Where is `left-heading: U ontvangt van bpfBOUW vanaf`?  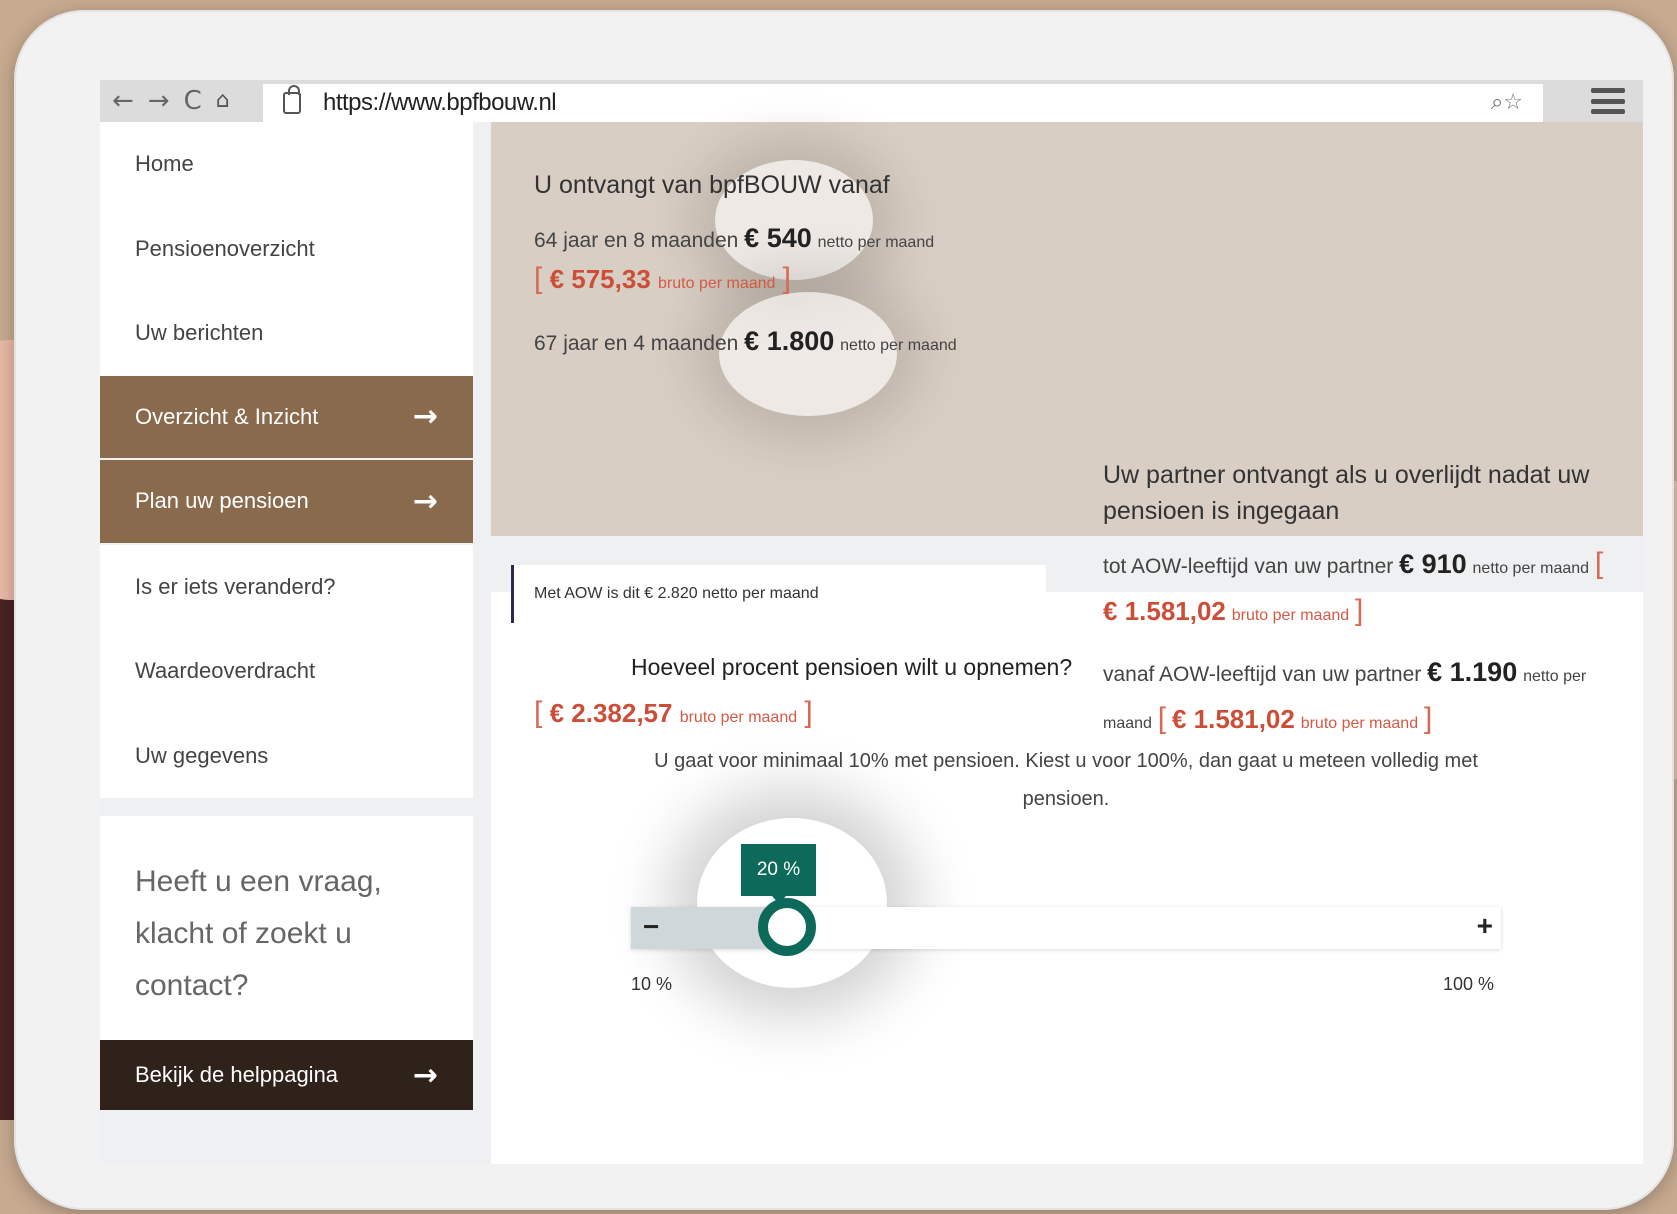 left-heading: U ontvangt van bpfBOUW vanaf is located at coordinates (712, 185).